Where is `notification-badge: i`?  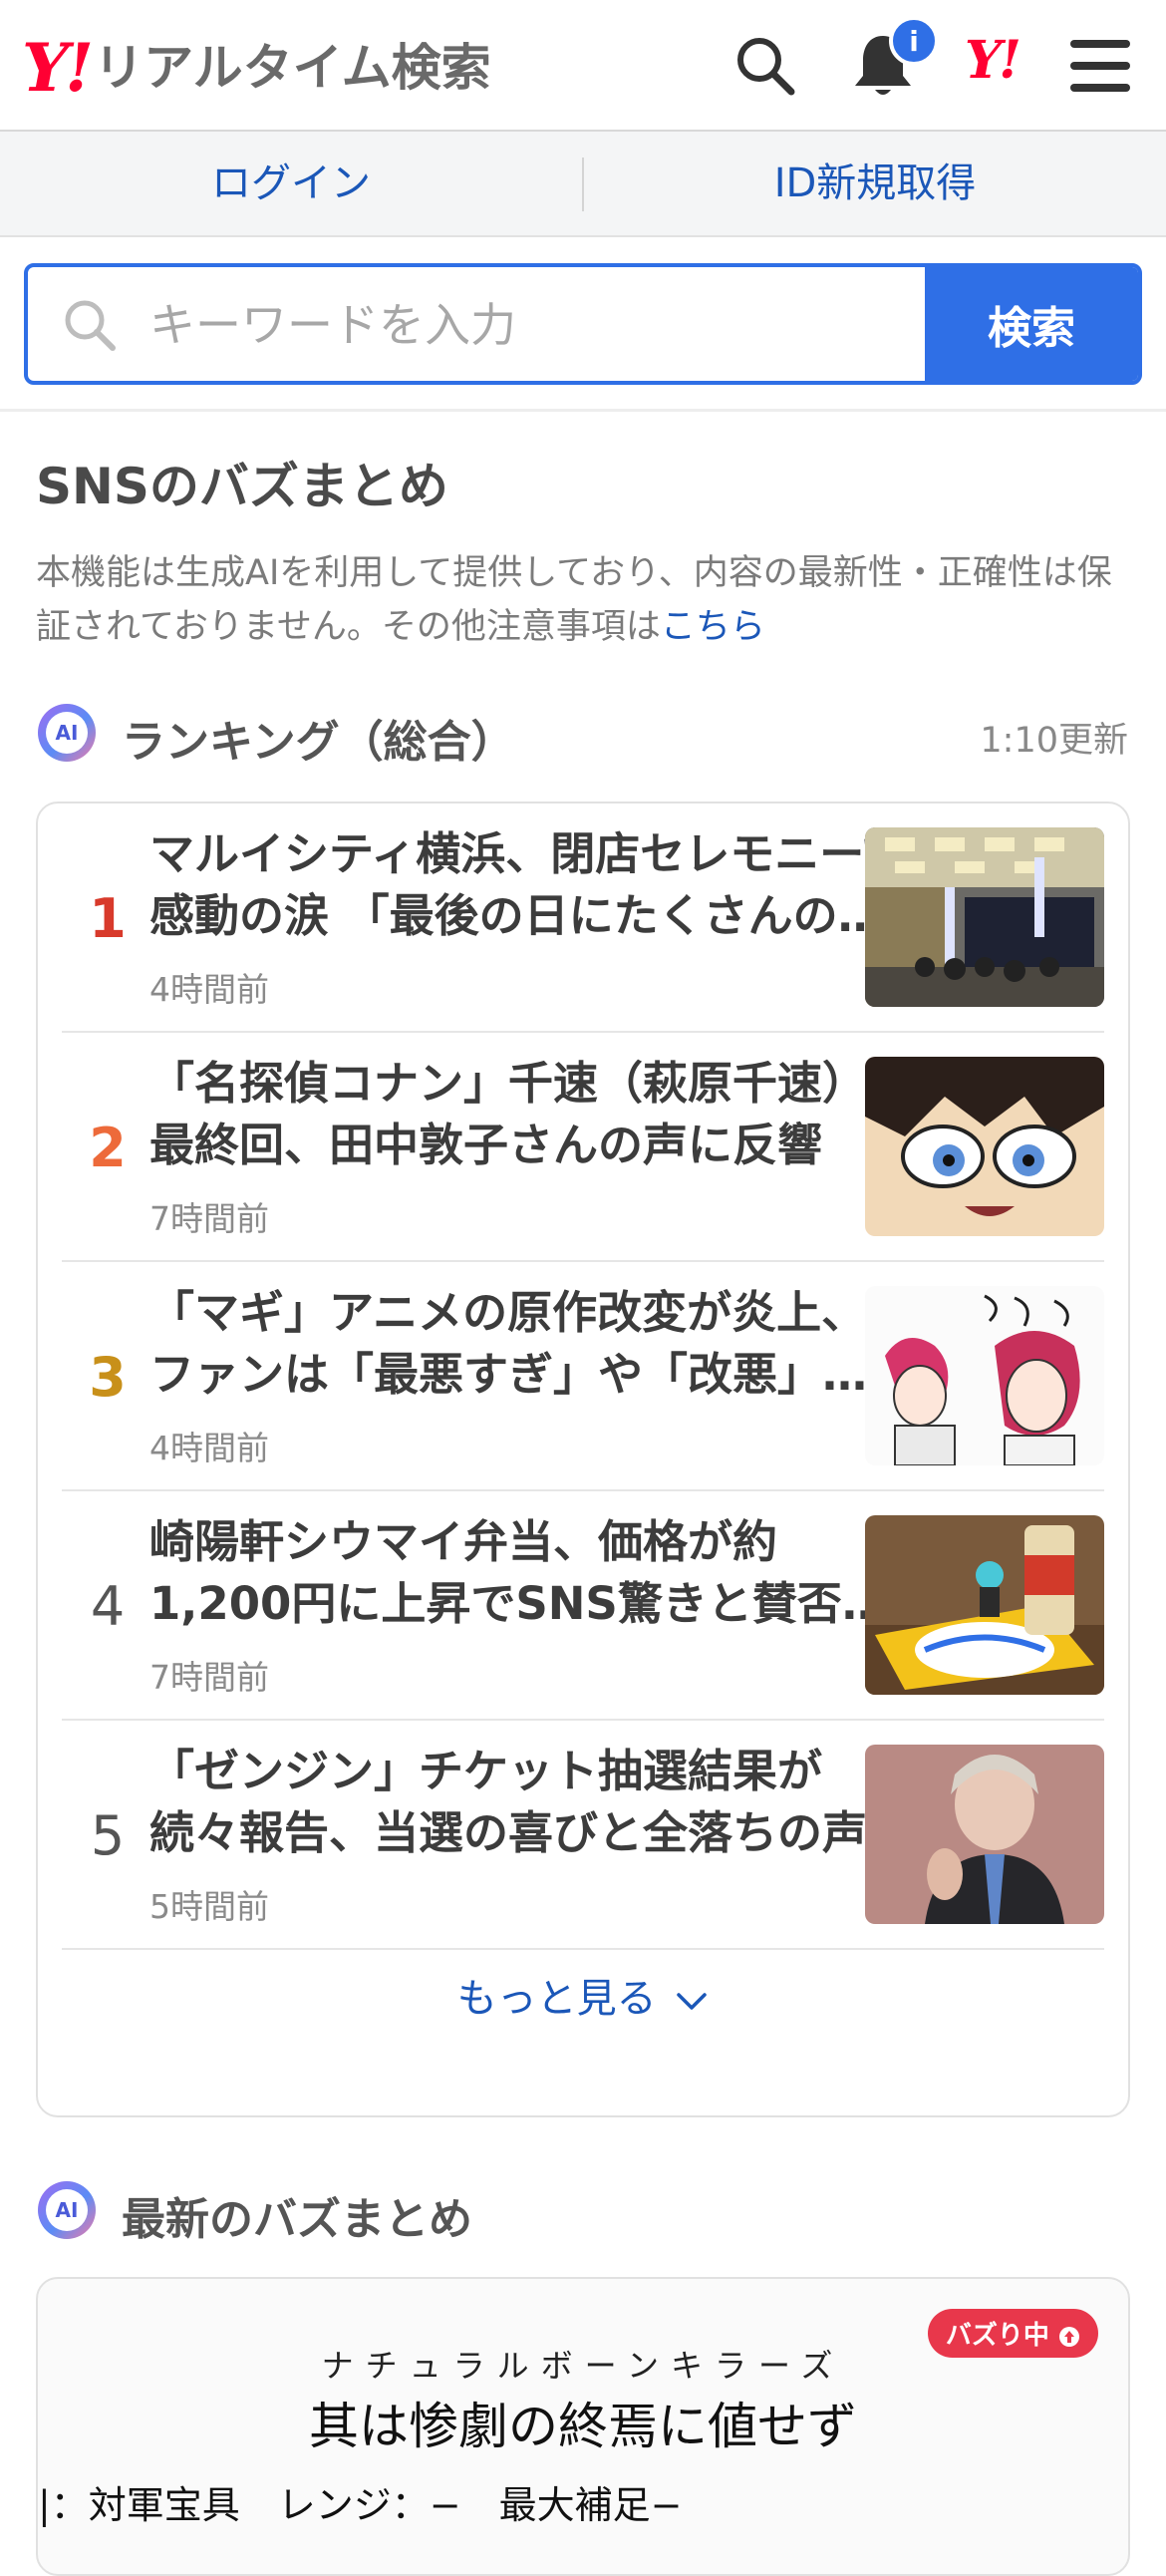
notification-badge: i is located at coordinates (914, 41).